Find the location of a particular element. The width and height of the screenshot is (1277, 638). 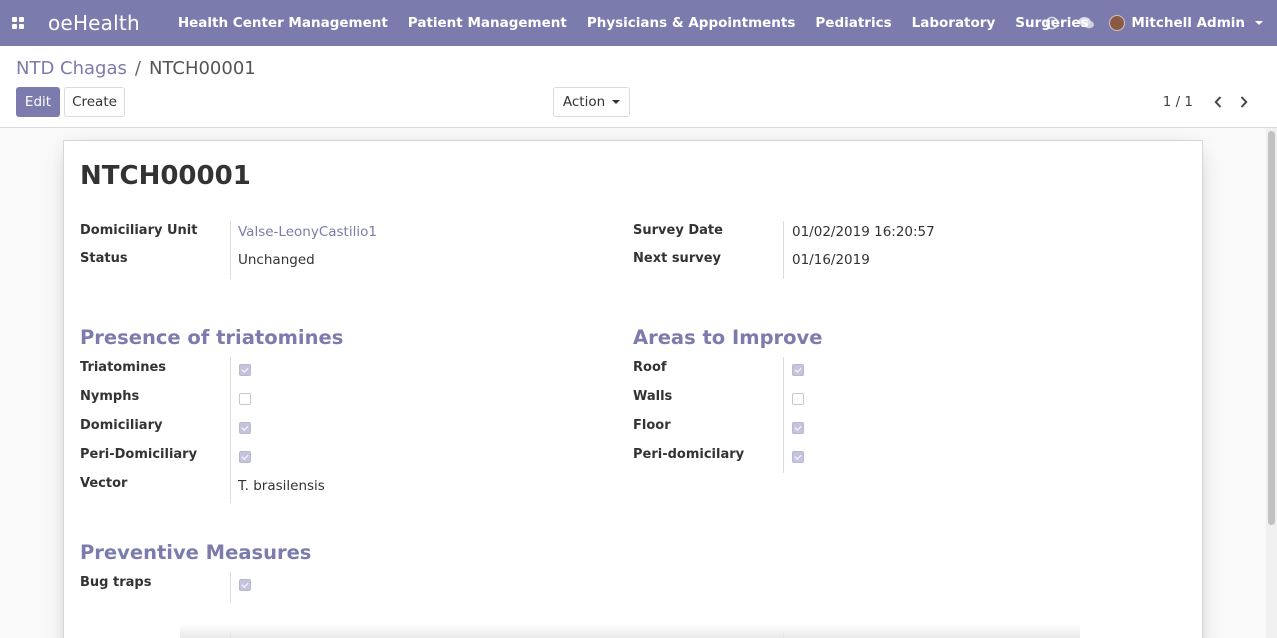

pager-value: 1 / 1 is located at coordinates (1178, 102).